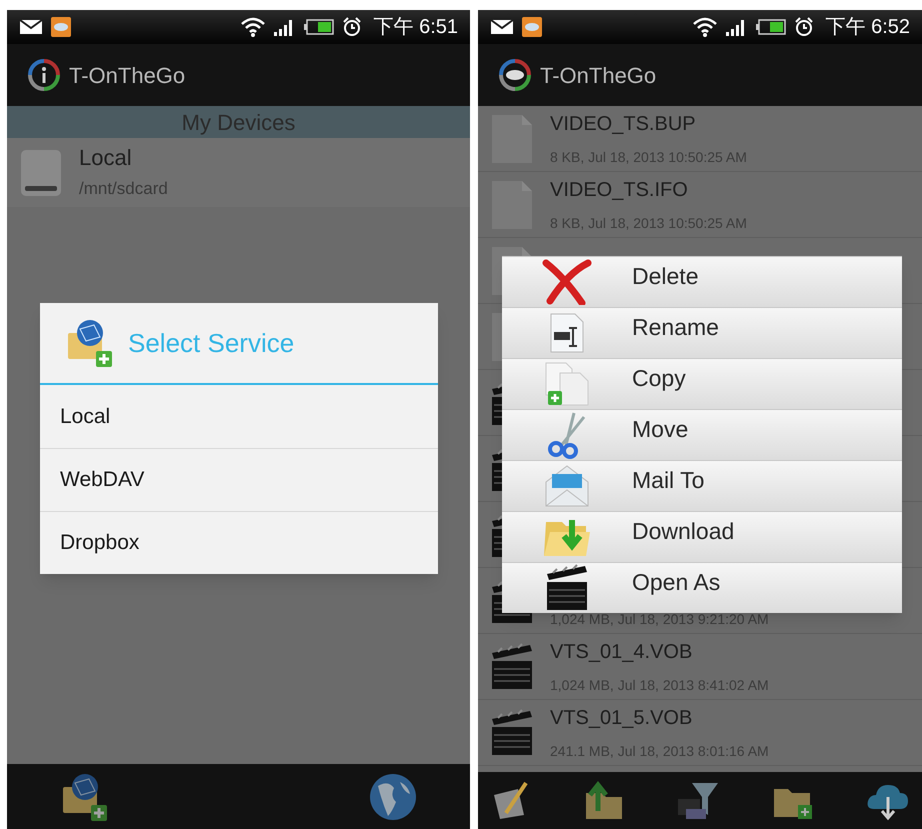 This screenshot has height=829, width=922. I want to click on service-option: Local, so click(239, 416).